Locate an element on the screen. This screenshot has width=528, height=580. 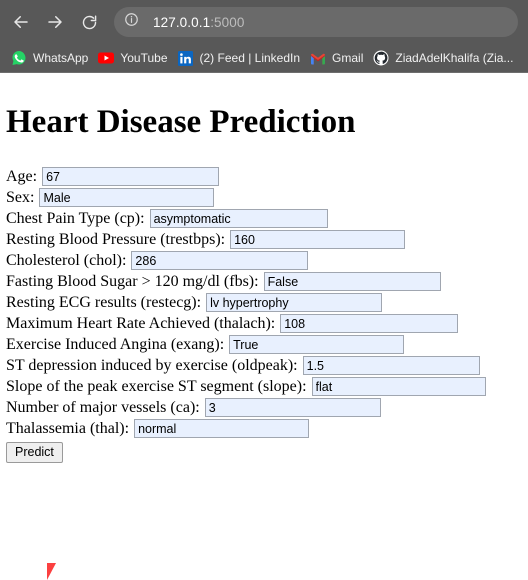
youtube-icon is located at coordinates (106, 58).